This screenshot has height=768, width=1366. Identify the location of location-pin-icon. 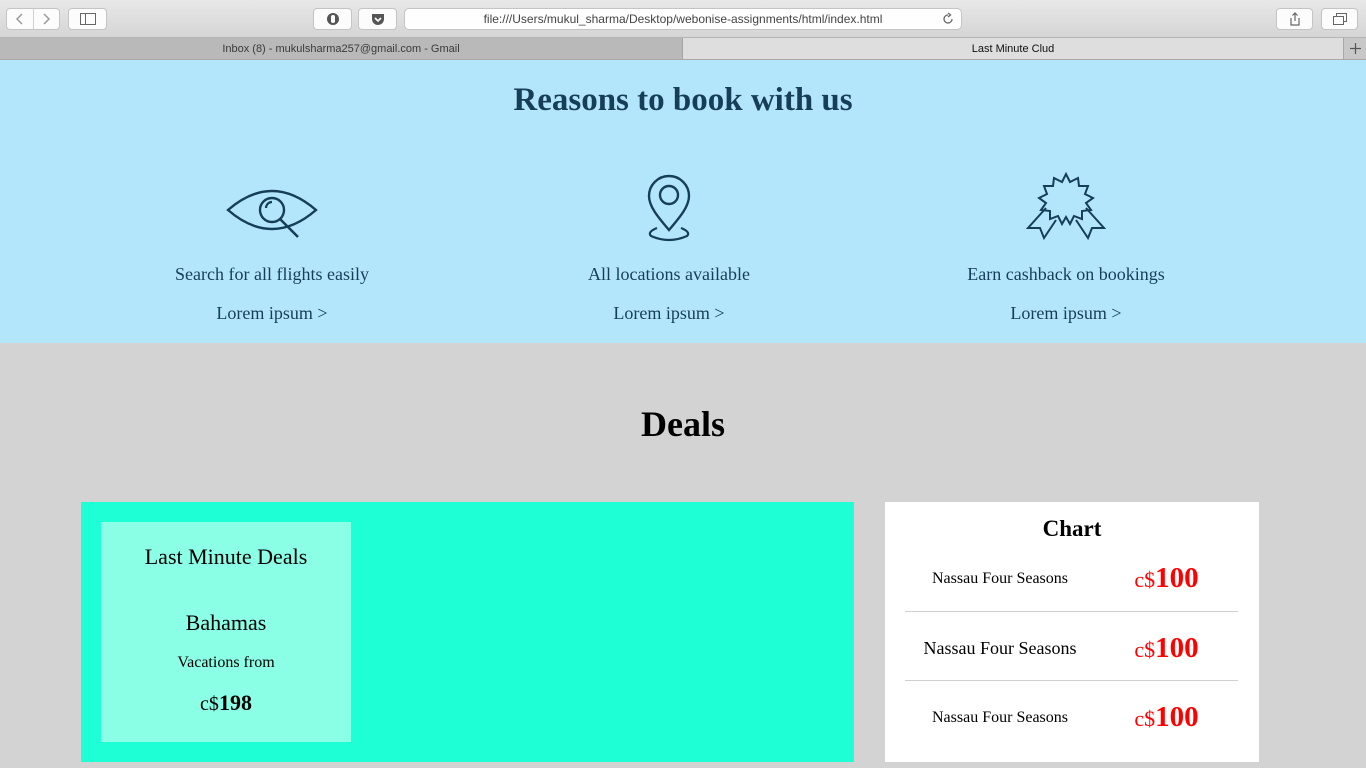
(669, 208).